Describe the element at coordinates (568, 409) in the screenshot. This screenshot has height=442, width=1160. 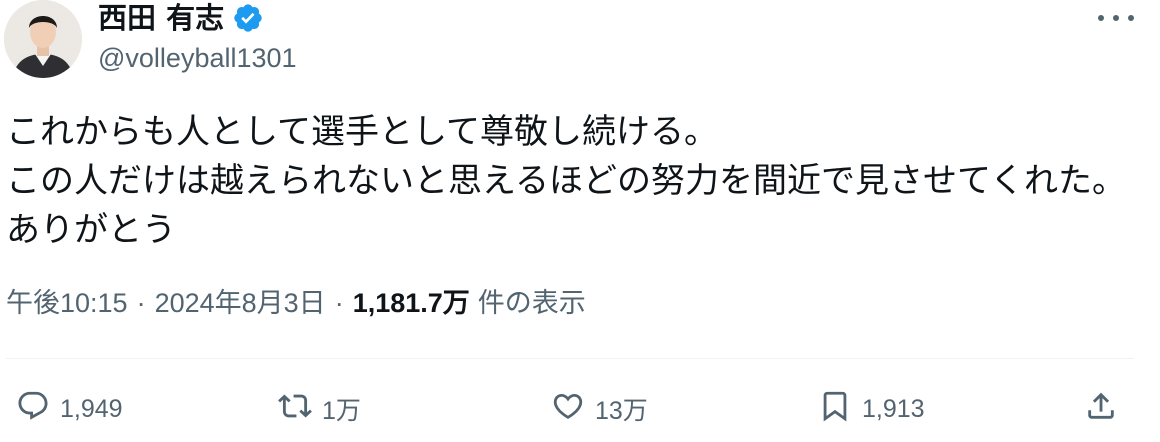
I see `heart-icon` at that location.